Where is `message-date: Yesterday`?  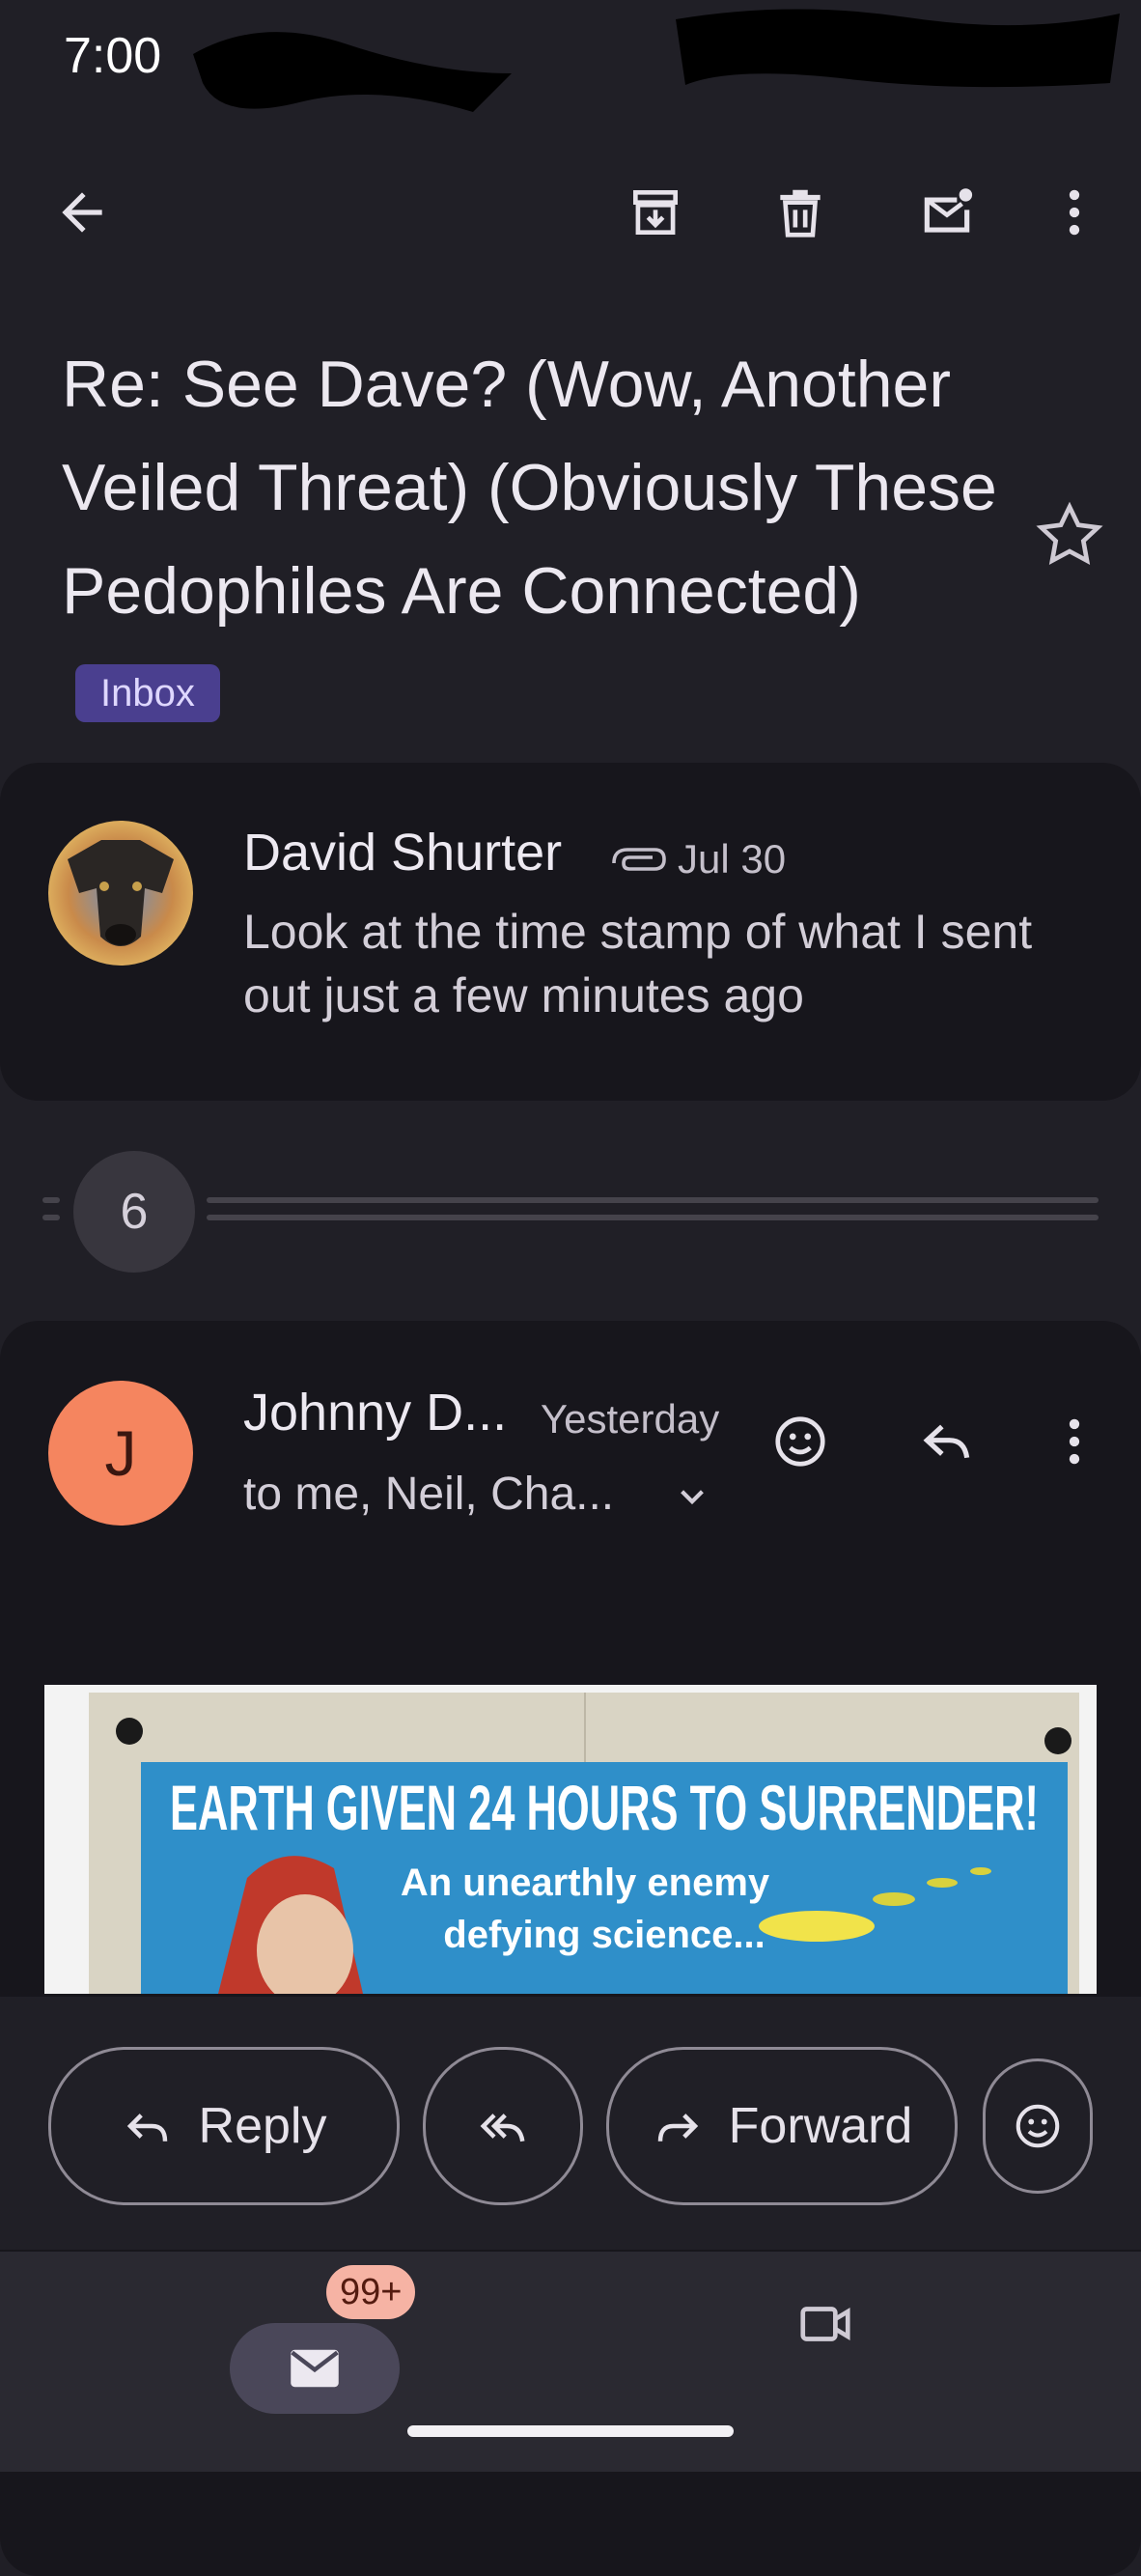 message-date: Yesterday is located at coordinates (631, 1419).